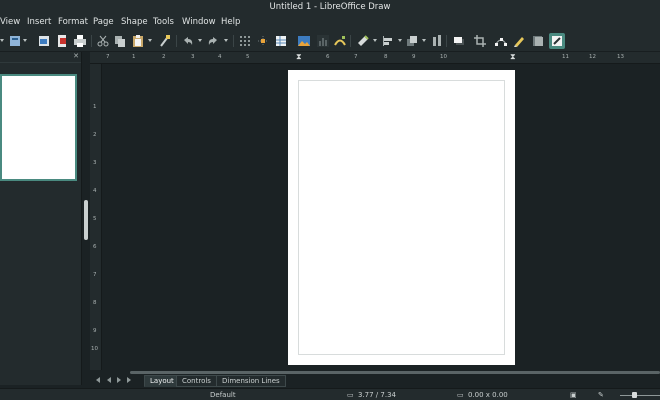 The width and height of the screenshot is (660, 400). What do you see at coordinates (98, 380) in the screenshot?
I see `first-tab-icon` at bounding box center [98, 380].